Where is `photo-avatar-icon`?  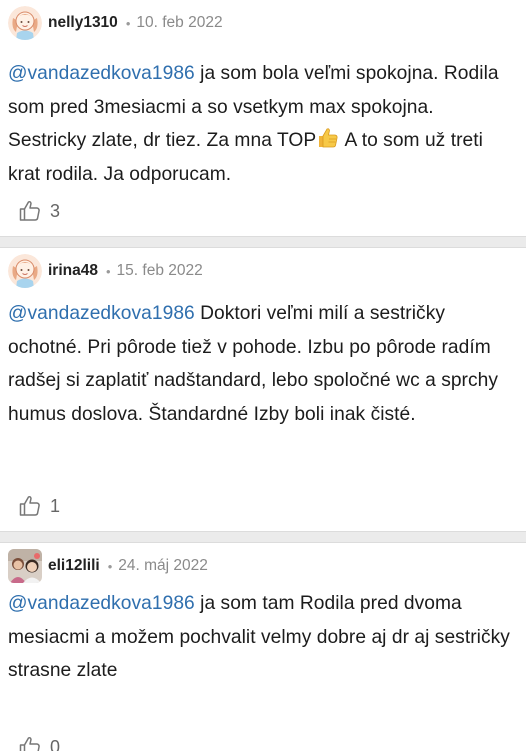
photo-avatar-icon is located at coordinates (25, 566).